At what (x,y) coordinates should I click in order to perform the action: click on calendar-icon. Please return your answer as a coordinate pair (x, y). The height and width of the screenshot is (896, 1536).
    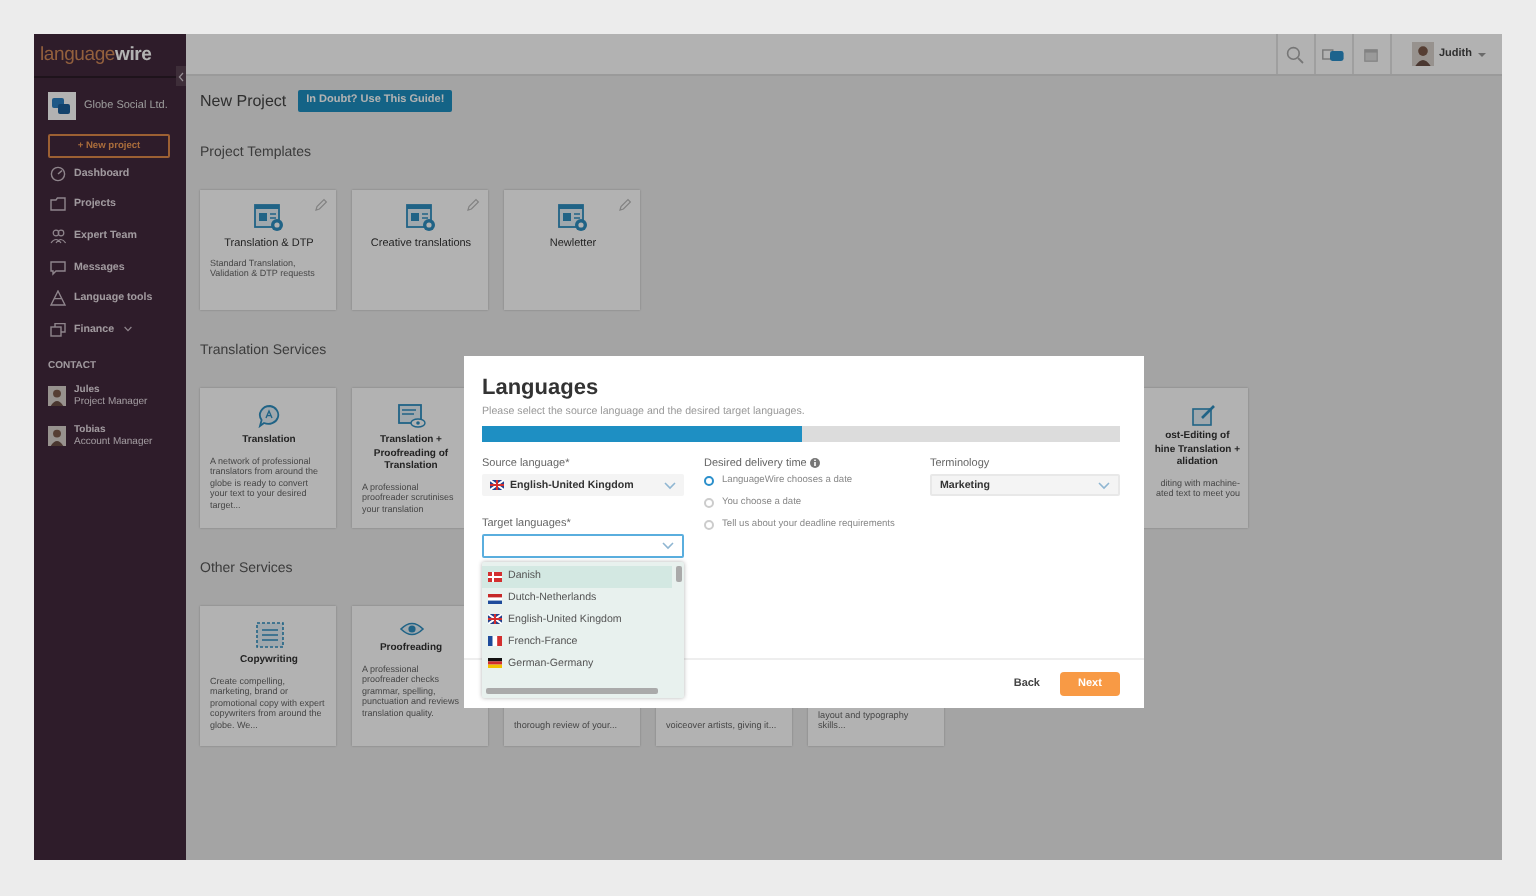
    Looking at the image, I should click on (1371, 54).